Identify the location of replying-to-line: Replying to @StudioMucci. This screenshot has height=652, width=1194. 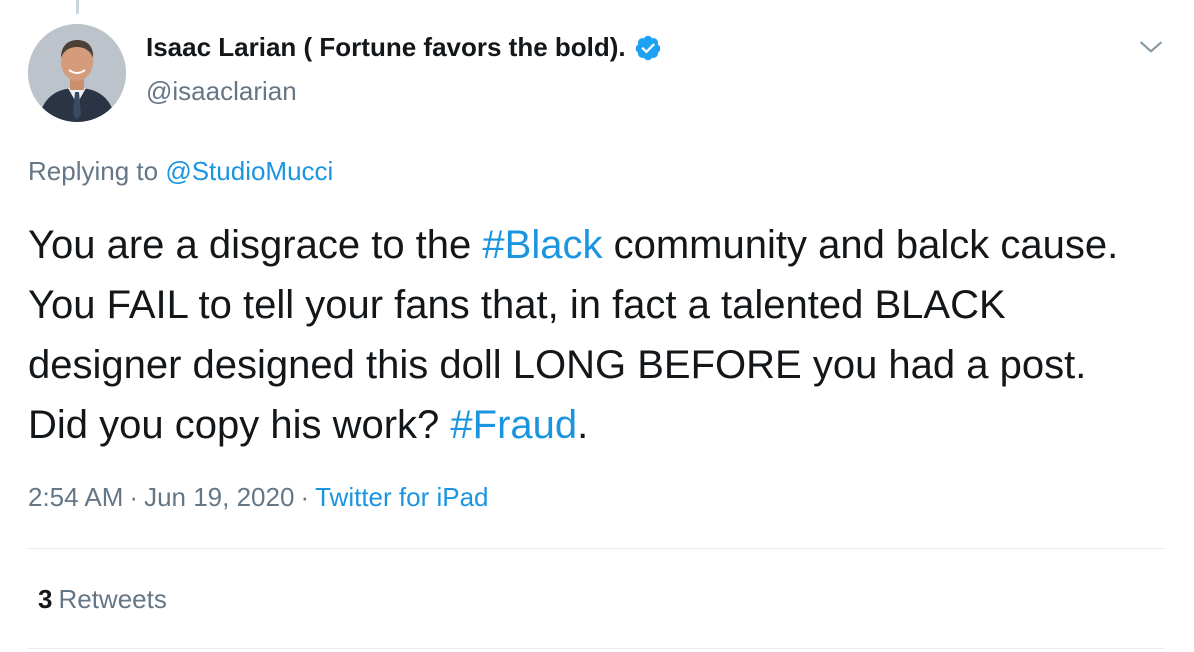
(180, 171).